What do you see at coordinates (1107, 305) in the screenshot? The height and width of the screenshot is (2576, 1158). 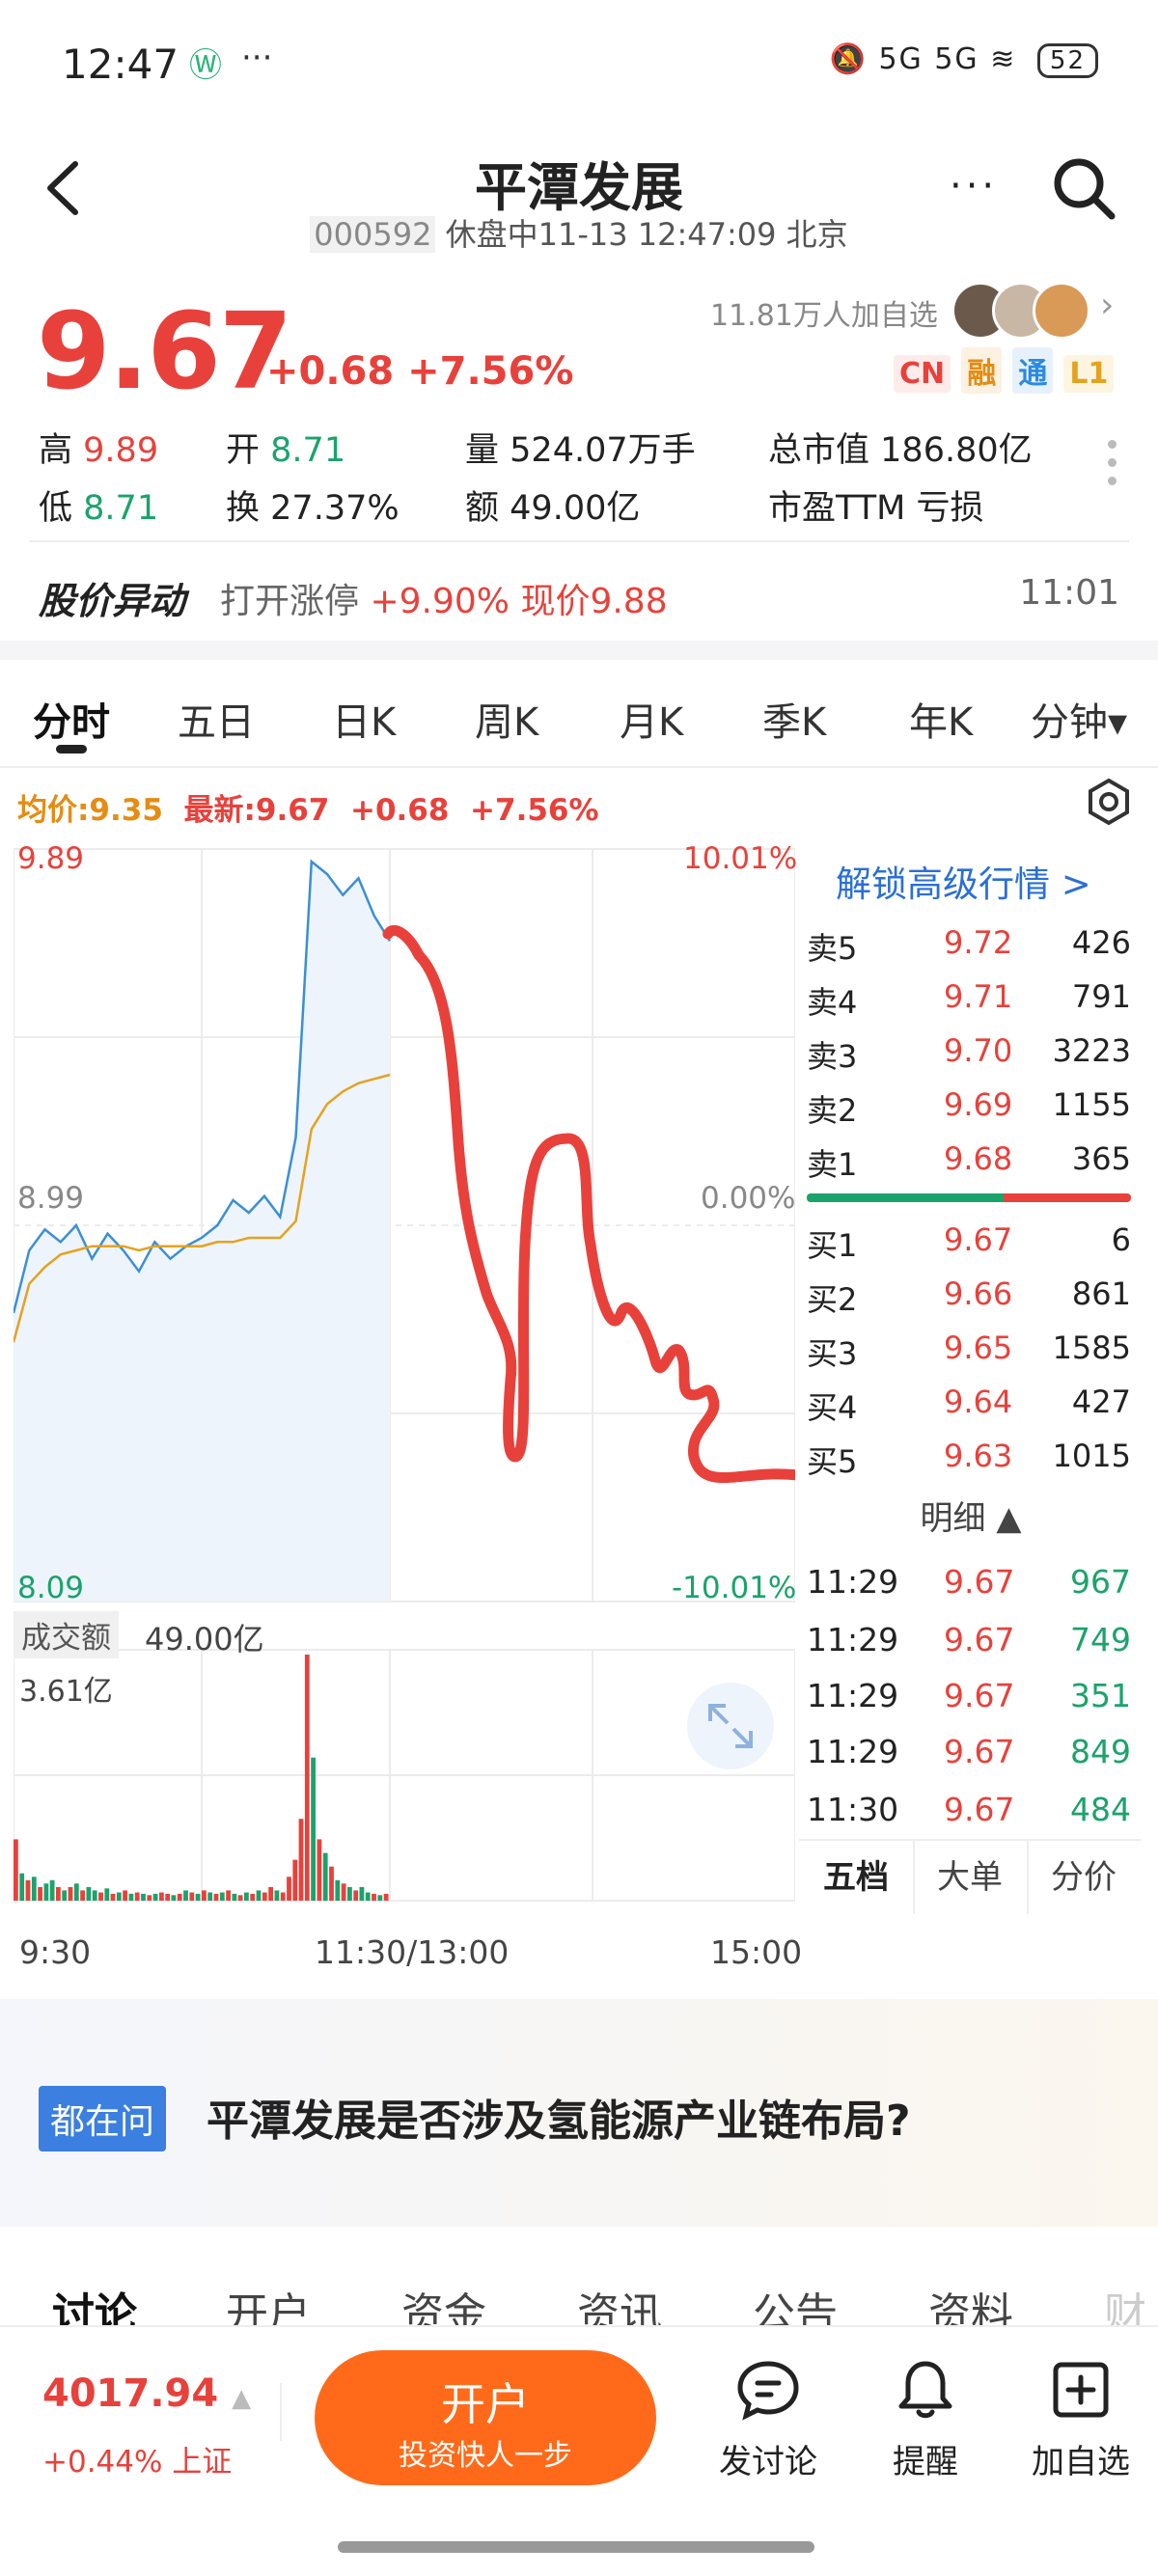 I see `chevron-right-icon: ›` at bounding box center [1107, 305].